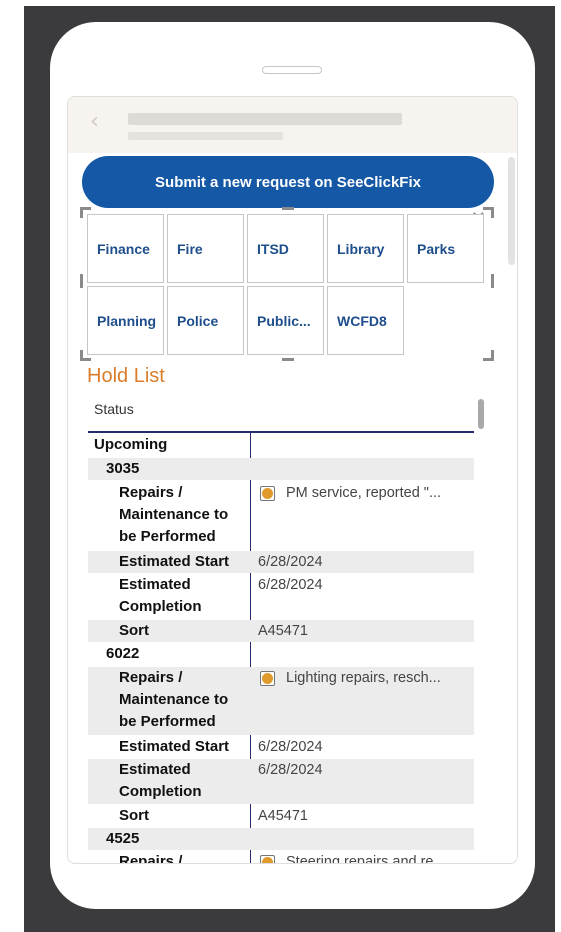 The width and height of the screenshot is (561, 932). Describe the element at coordinates (114, 409) in the screenshot. I see `status-column-header: Status` at that location.